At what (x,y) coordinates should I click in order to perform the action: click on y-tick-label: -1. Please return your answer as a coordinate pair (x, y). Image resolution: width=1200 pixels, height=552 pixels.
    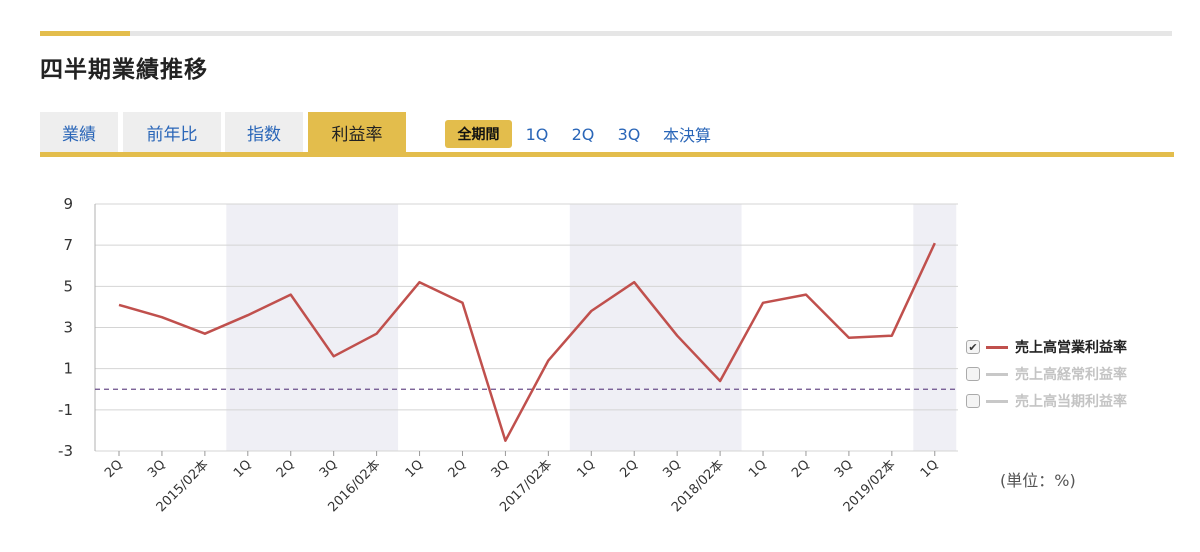
    Looking at the image, I should click on (65, 410).